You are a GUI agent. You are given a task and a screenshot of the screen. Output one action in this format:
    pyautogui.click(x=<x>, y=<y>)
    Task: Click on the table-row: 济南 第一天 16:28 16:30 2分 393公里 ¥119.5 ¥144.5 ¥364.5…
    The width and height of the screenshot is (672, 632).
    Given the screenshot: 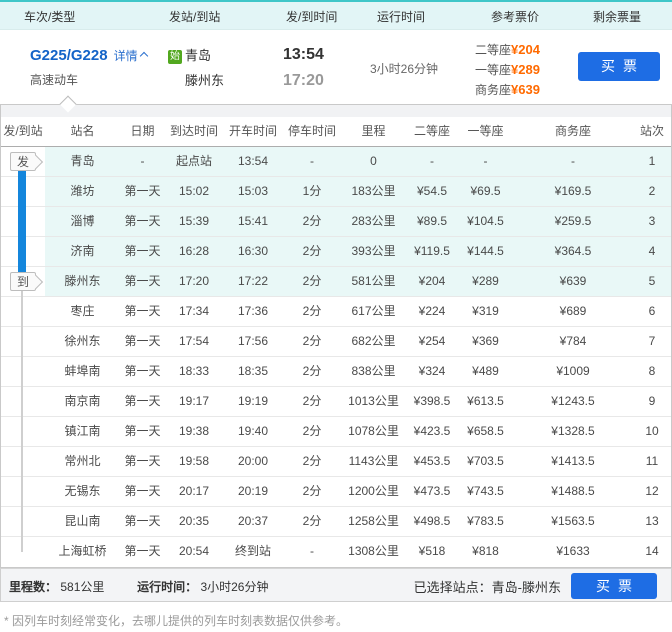 What is the action you would take?
    pyautogui.click(x=336, y=252)
    